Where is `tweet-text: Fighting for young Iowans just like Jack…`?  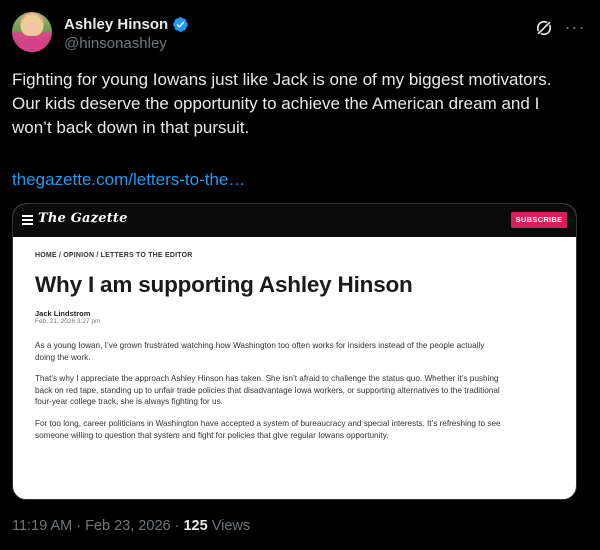
tweet-text: Fighting for young Iowans just like Jack… is located at coordinates (300, 104).